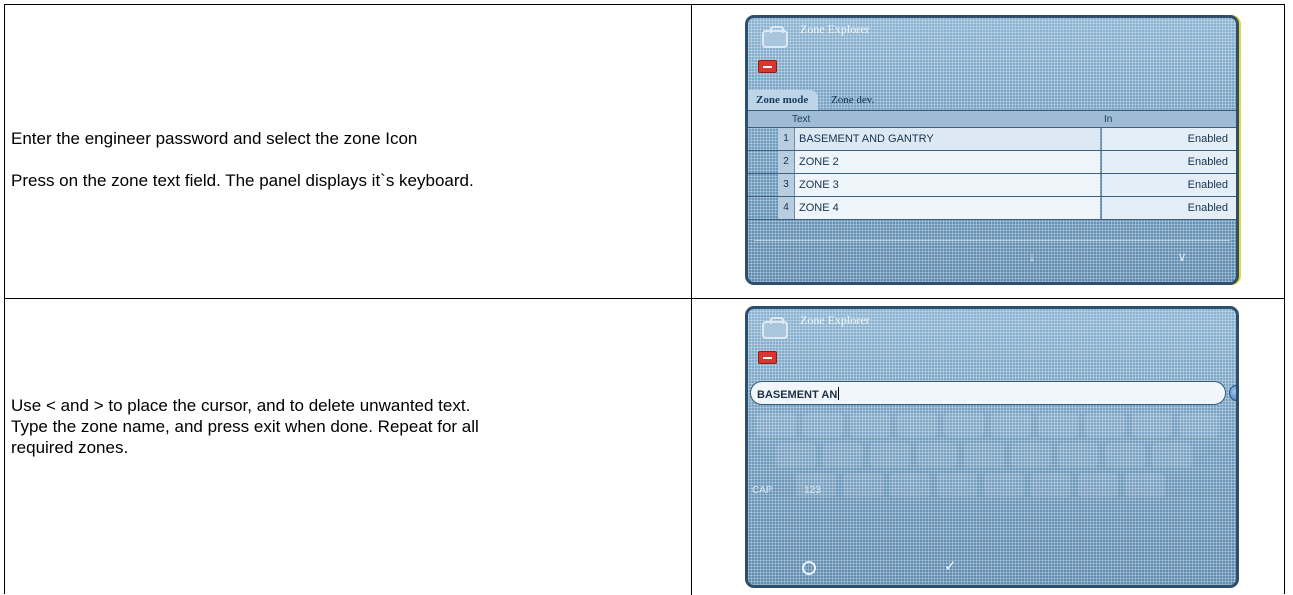 The image size is (1293, 595). Describe the element at coordinates (786, 139) in the screenshot. I see `zone-number: 1` at that location.